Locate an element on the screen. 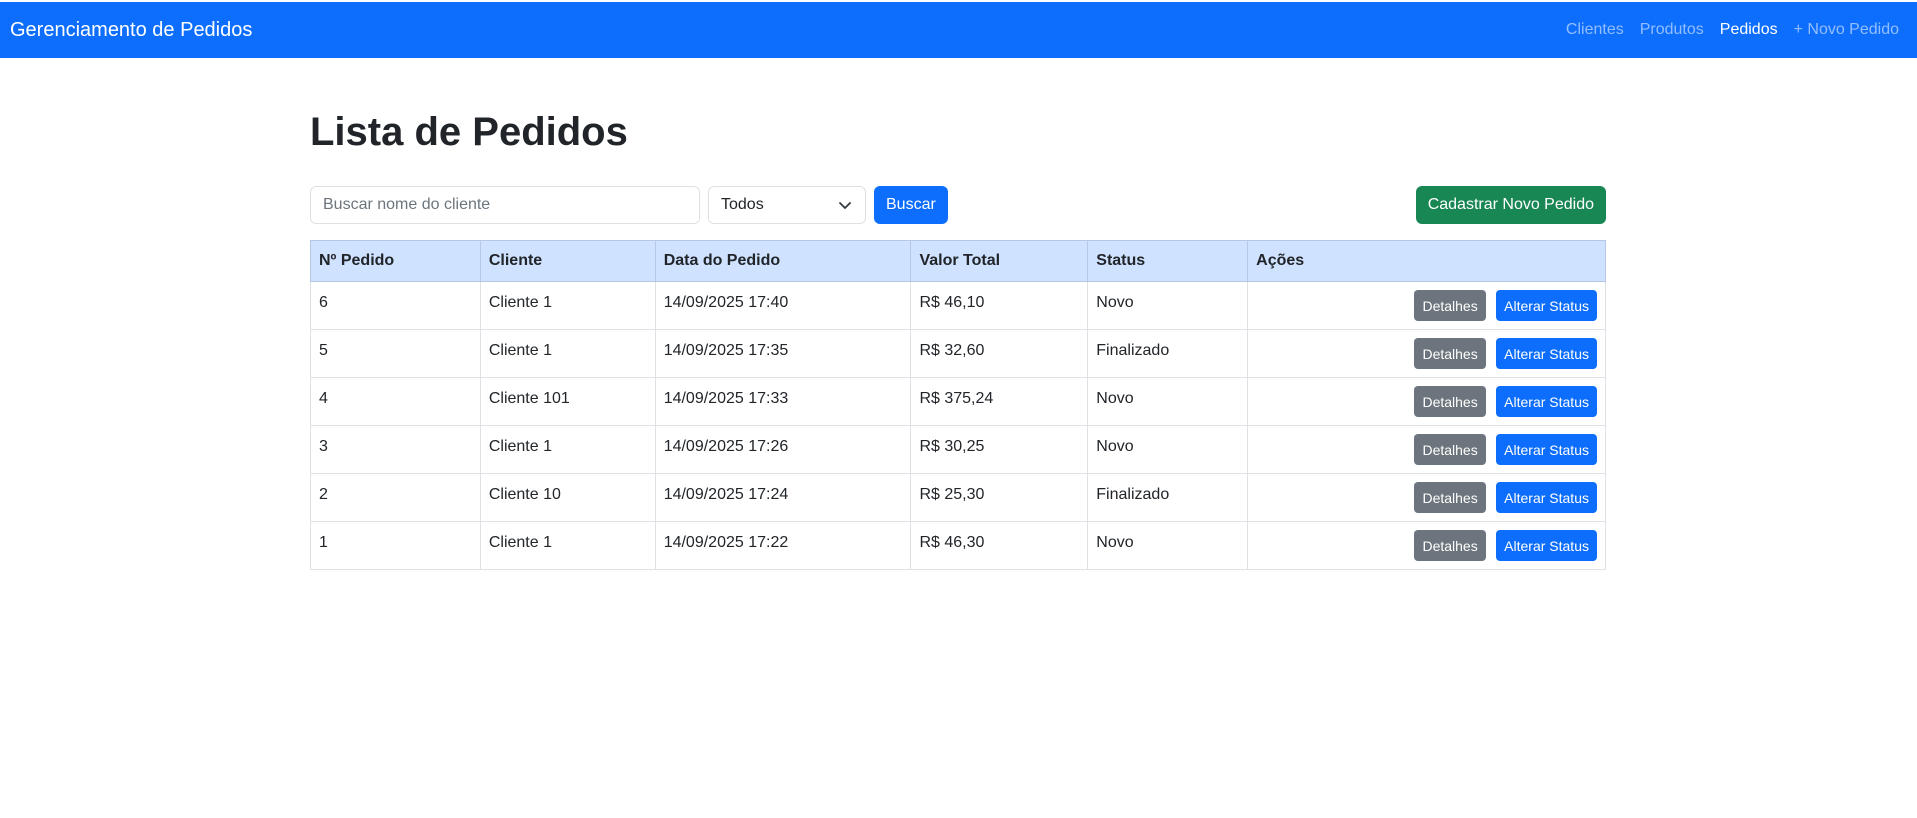 This screenshot has height=818, width=1917. nav-link-pedidos: Pedidos is located at coordinates (1749, 30).